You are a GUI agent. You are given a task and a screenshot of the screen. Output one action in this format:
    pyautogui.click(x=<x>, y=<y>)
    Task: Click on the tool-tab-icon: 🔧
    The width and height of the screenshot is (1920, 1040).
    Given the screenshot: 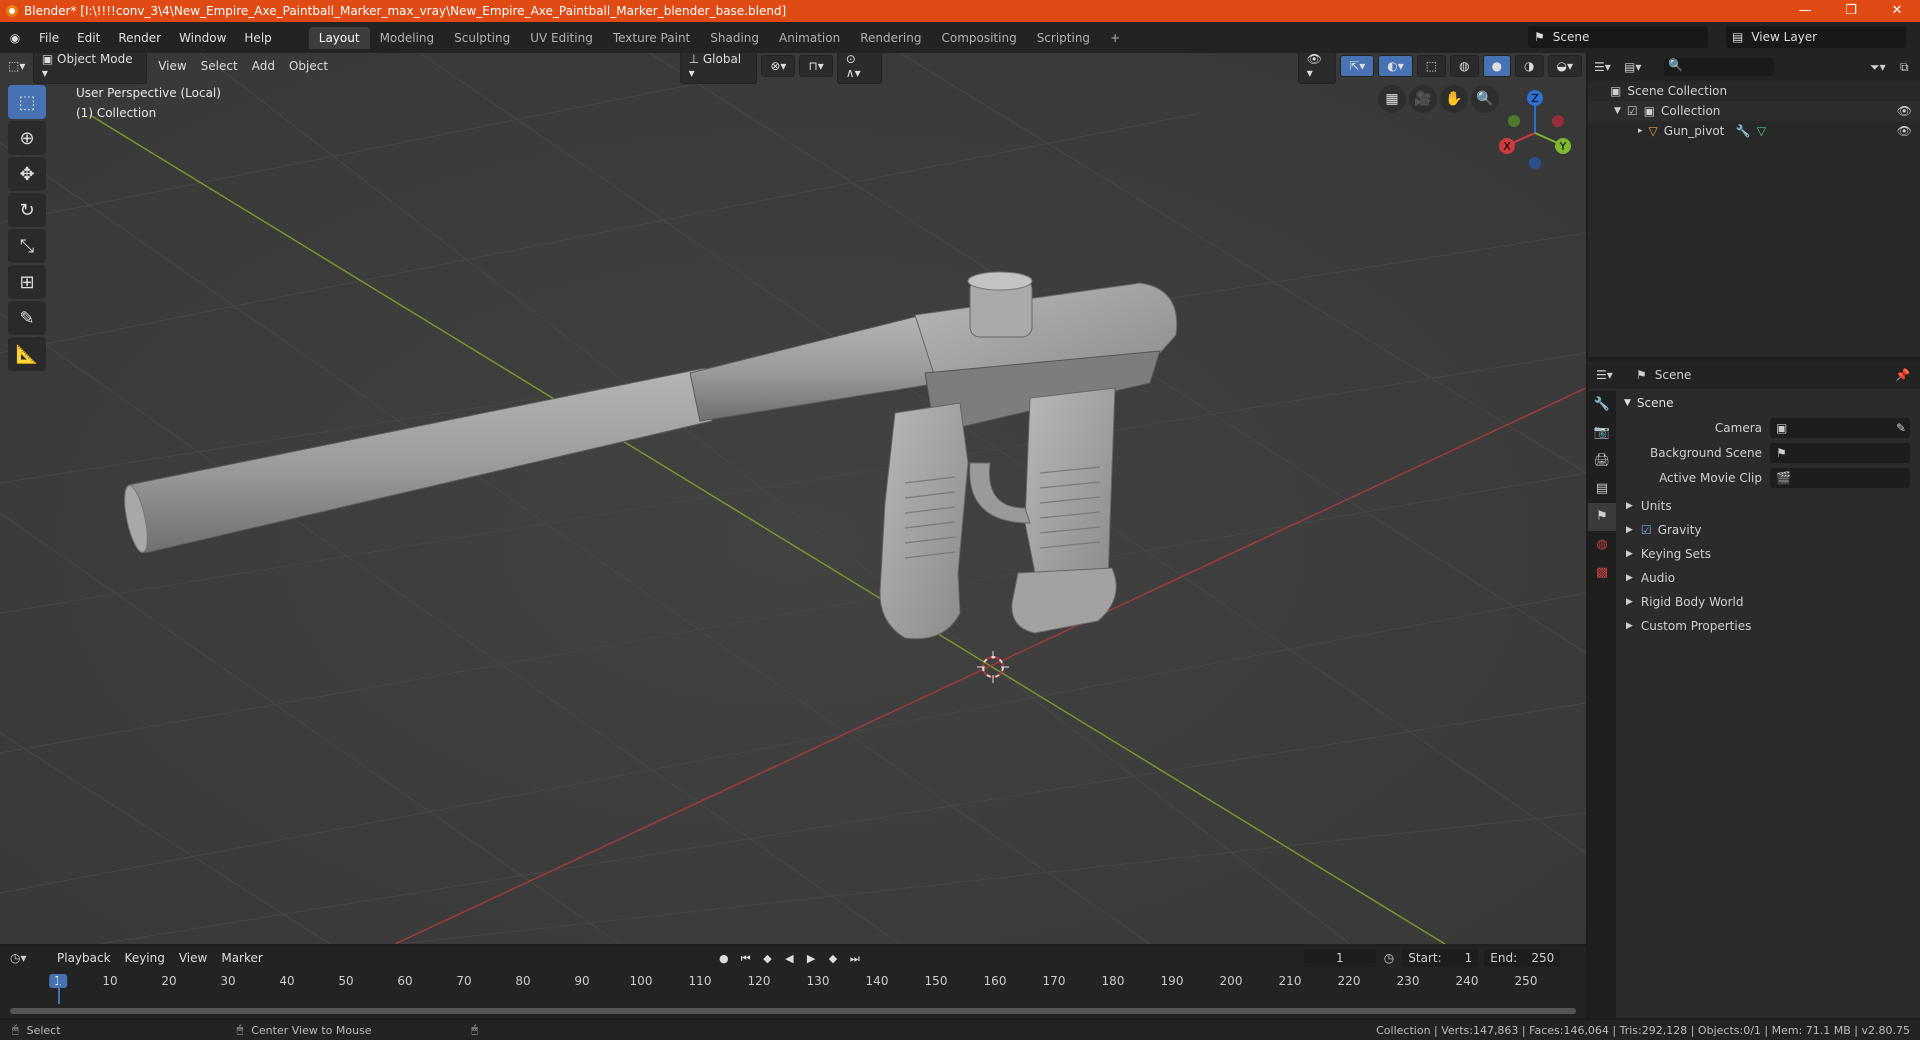 What is the action you would take?
    pyautogui.click(x=1602, y=405)
    